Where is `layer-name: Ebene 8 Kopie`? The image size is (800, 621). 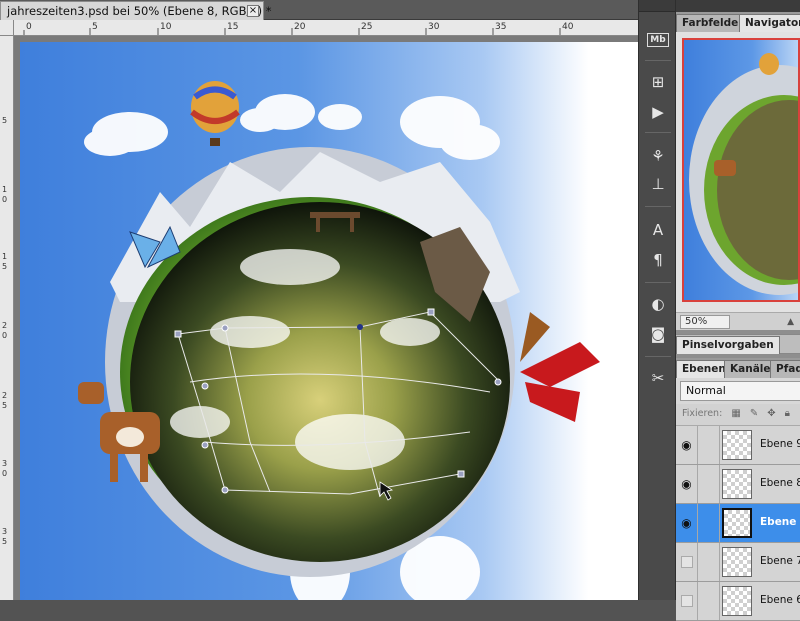 layer-name: Ebene 8 Kopie is located at coordinates (780, 483).